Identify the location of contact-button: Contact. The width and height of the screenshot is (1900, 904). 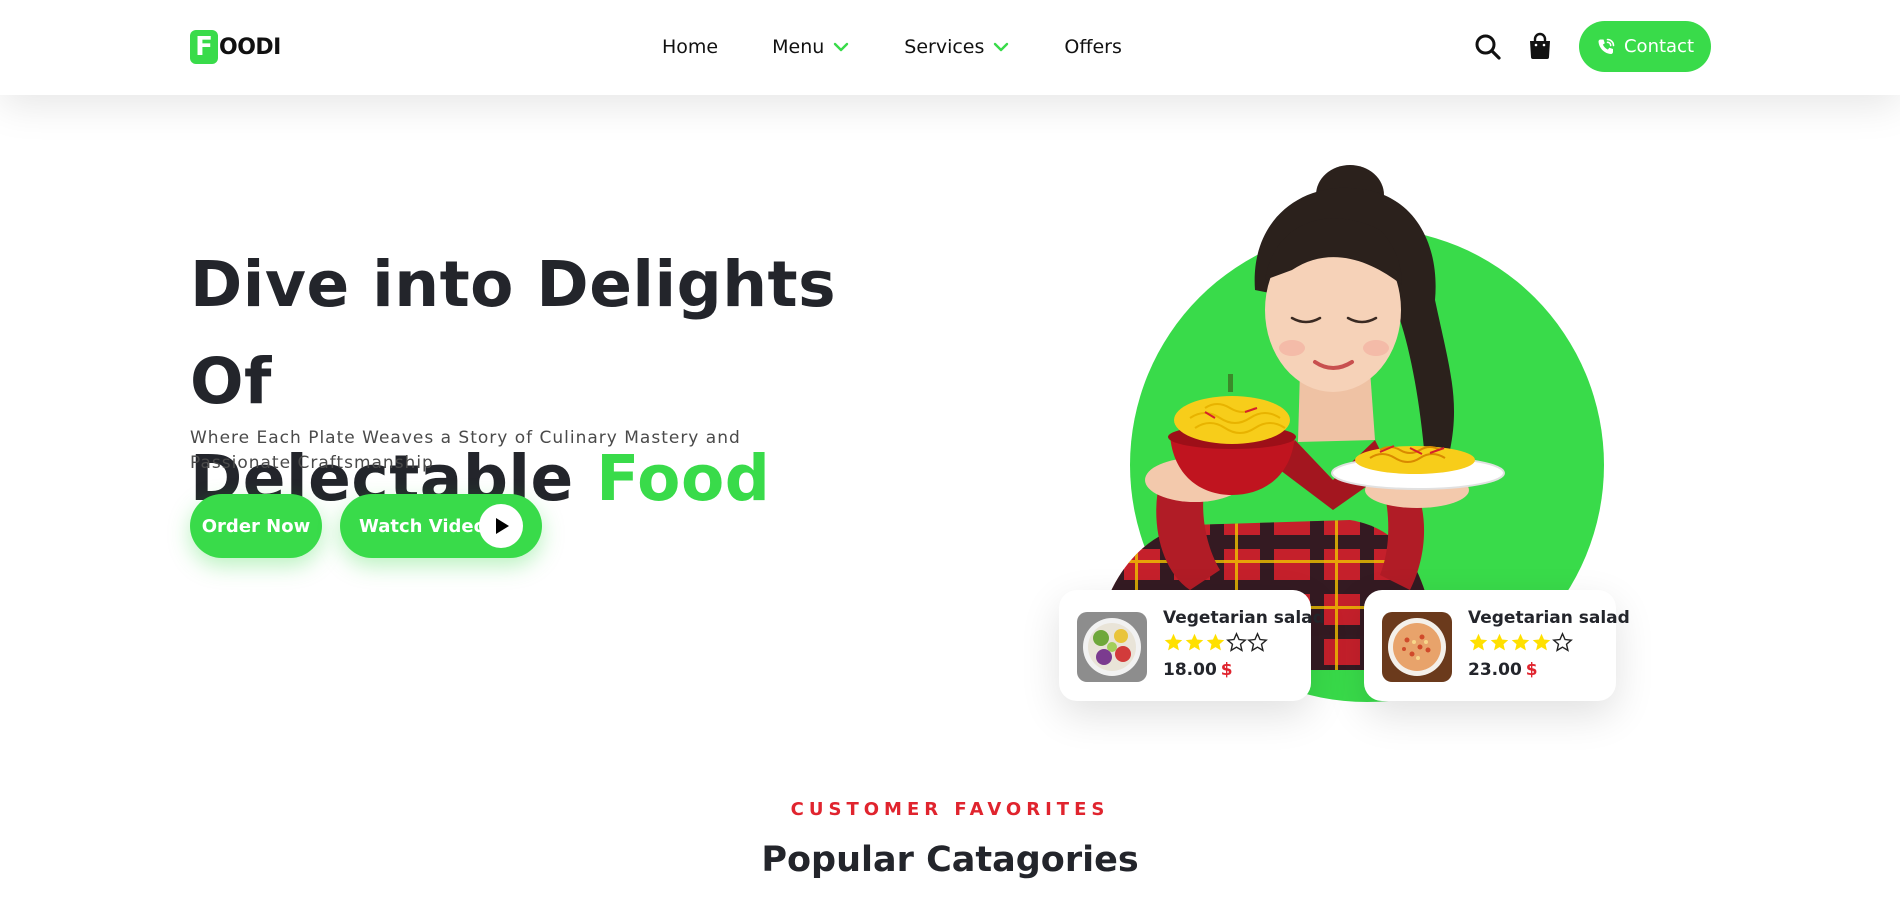
(1645, 46).